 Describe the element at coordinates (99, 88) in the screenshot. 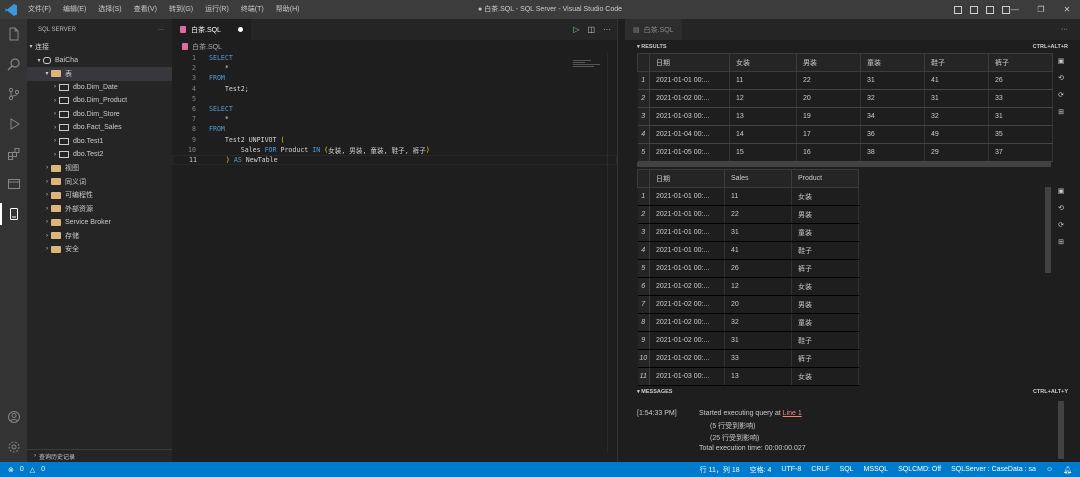

I see `tree-table-item: › dbo.Dim_Date` at that location.